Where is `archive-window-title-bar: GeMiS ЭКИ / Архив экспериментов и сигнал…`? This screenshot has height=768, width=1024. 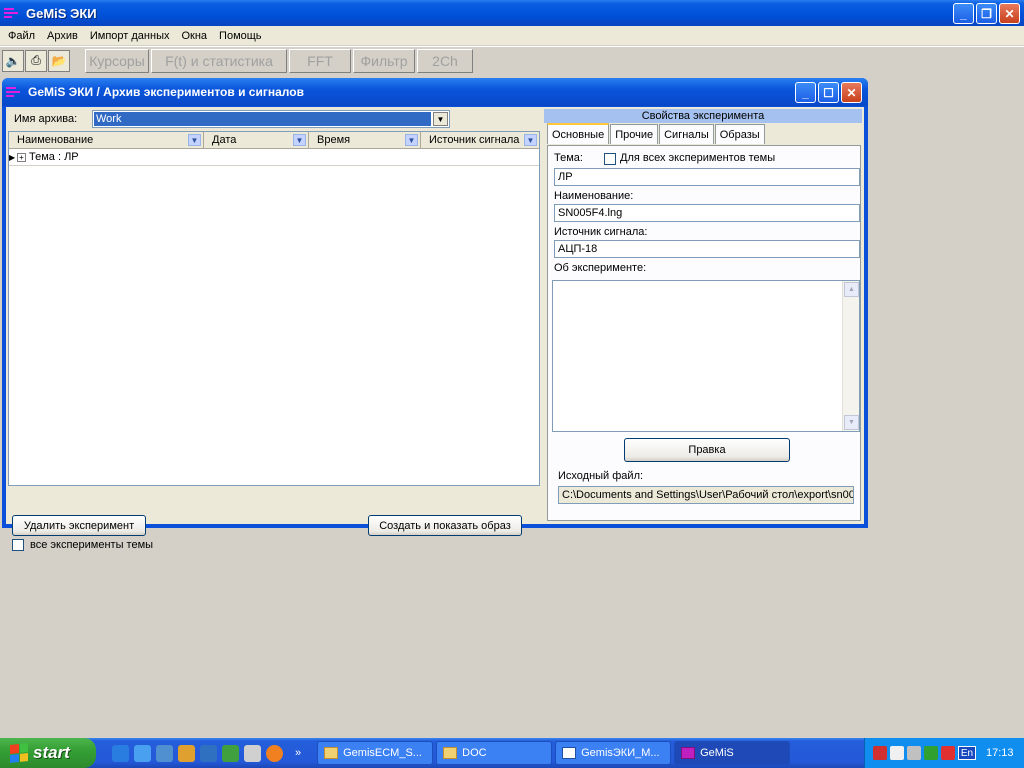 archive-window-title-bar: GeMiS ЭКИ / Архив экспериментов и сигнал… is located at coordinates (435, 92).